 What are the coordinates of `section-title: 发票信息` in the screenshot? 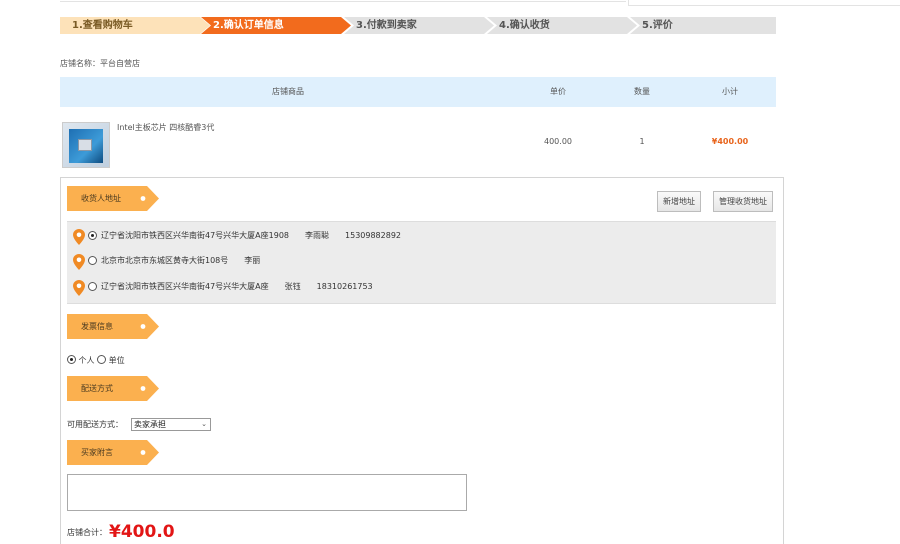 It's located at (97, 326).